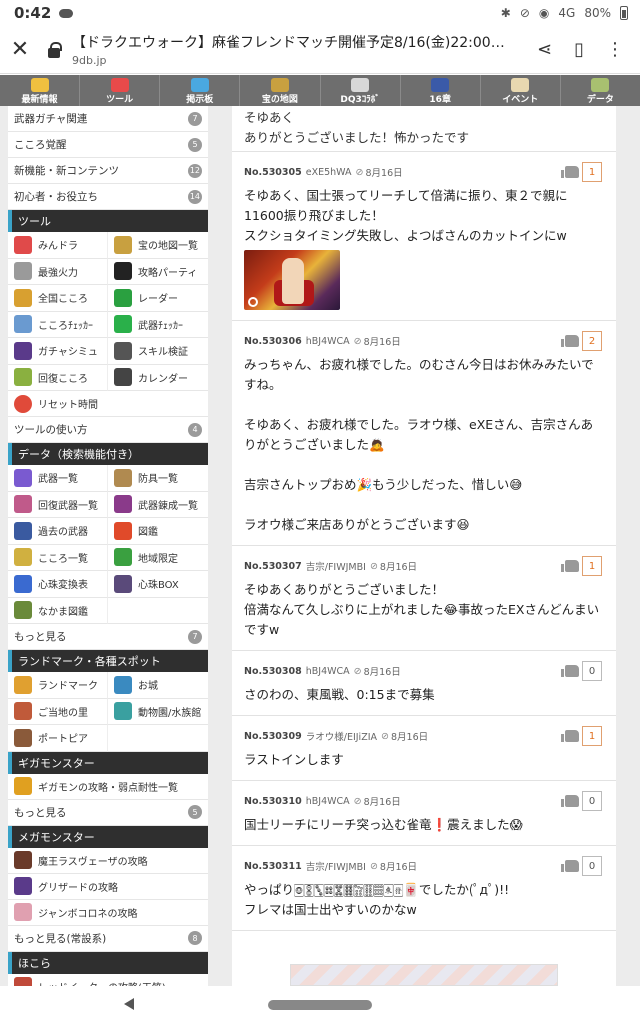 The width and height of the screenshot is (640, 1024). I want to click on sidebar-link: グリザードの攻略, so click(108, 887).